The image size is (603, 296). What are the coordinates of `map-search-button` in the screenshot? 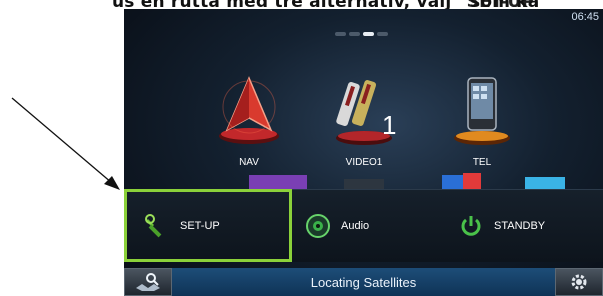 It's located at (148, 282).